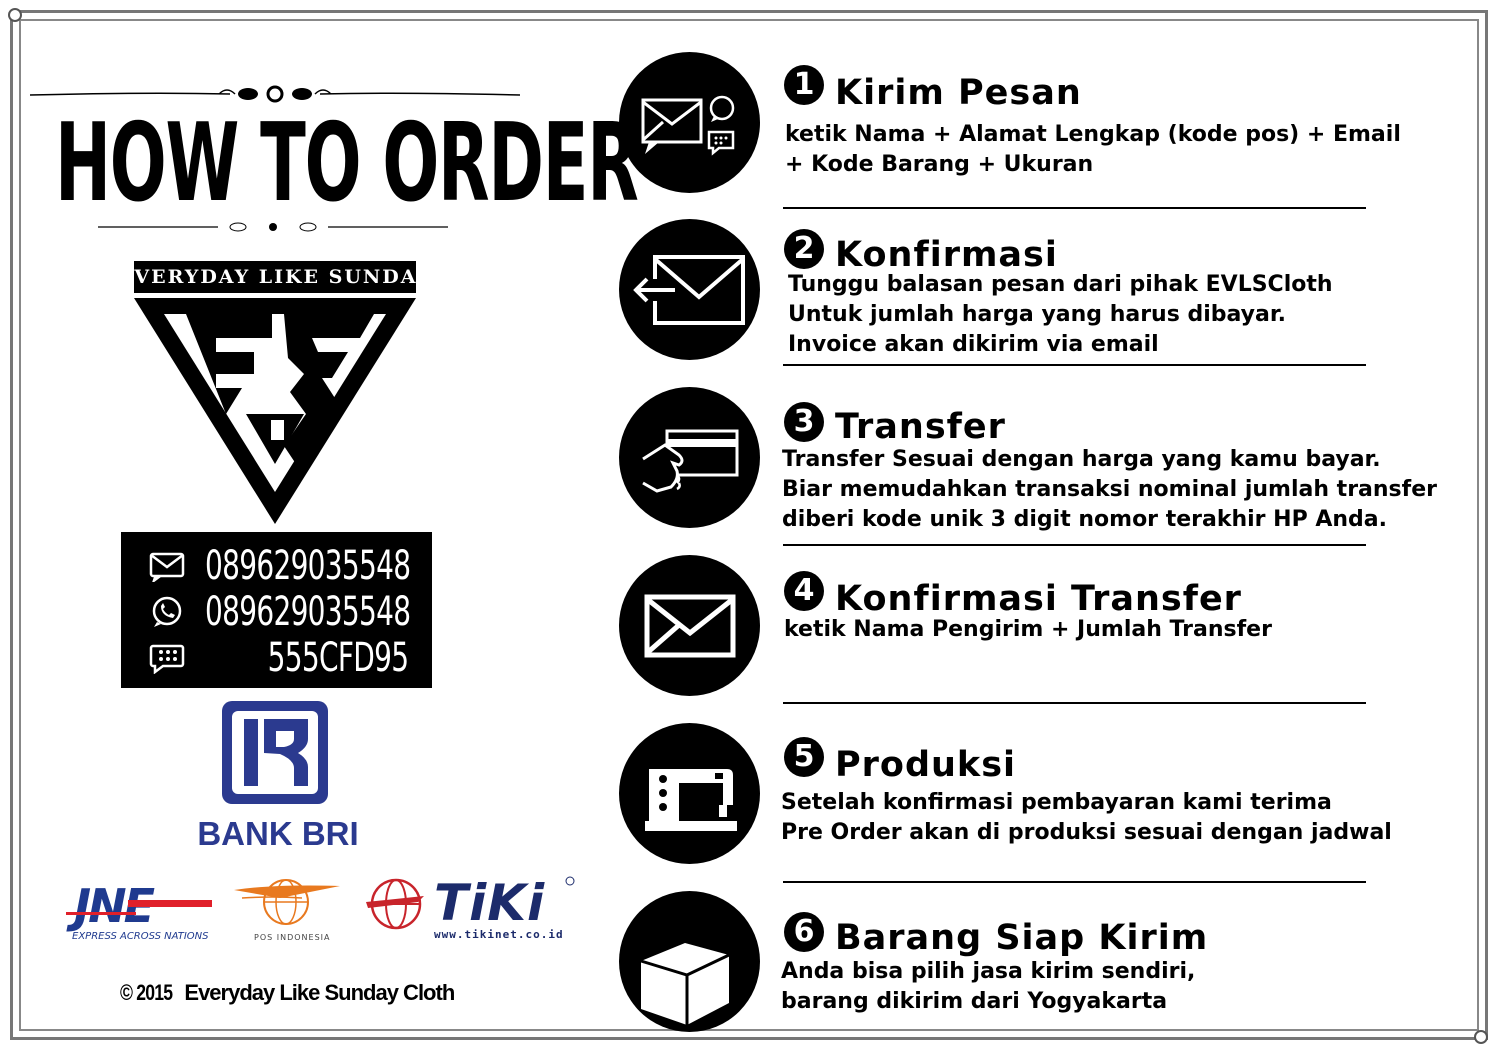 This screenshot has height=1052, width=1500. What do you see at coordinates (274, 277) in the screenshot?
I see `brand-name-bar: EVERYDAY LIKE SUNDAY` at bounding box center [274, 277].